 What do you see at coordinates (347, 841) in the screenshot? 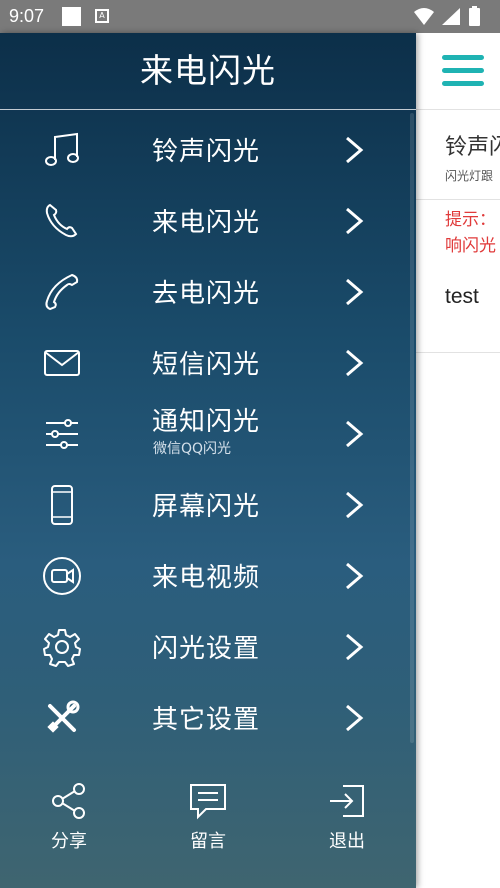
I see `exit-label: 退出` at bounding box center [347, 841].